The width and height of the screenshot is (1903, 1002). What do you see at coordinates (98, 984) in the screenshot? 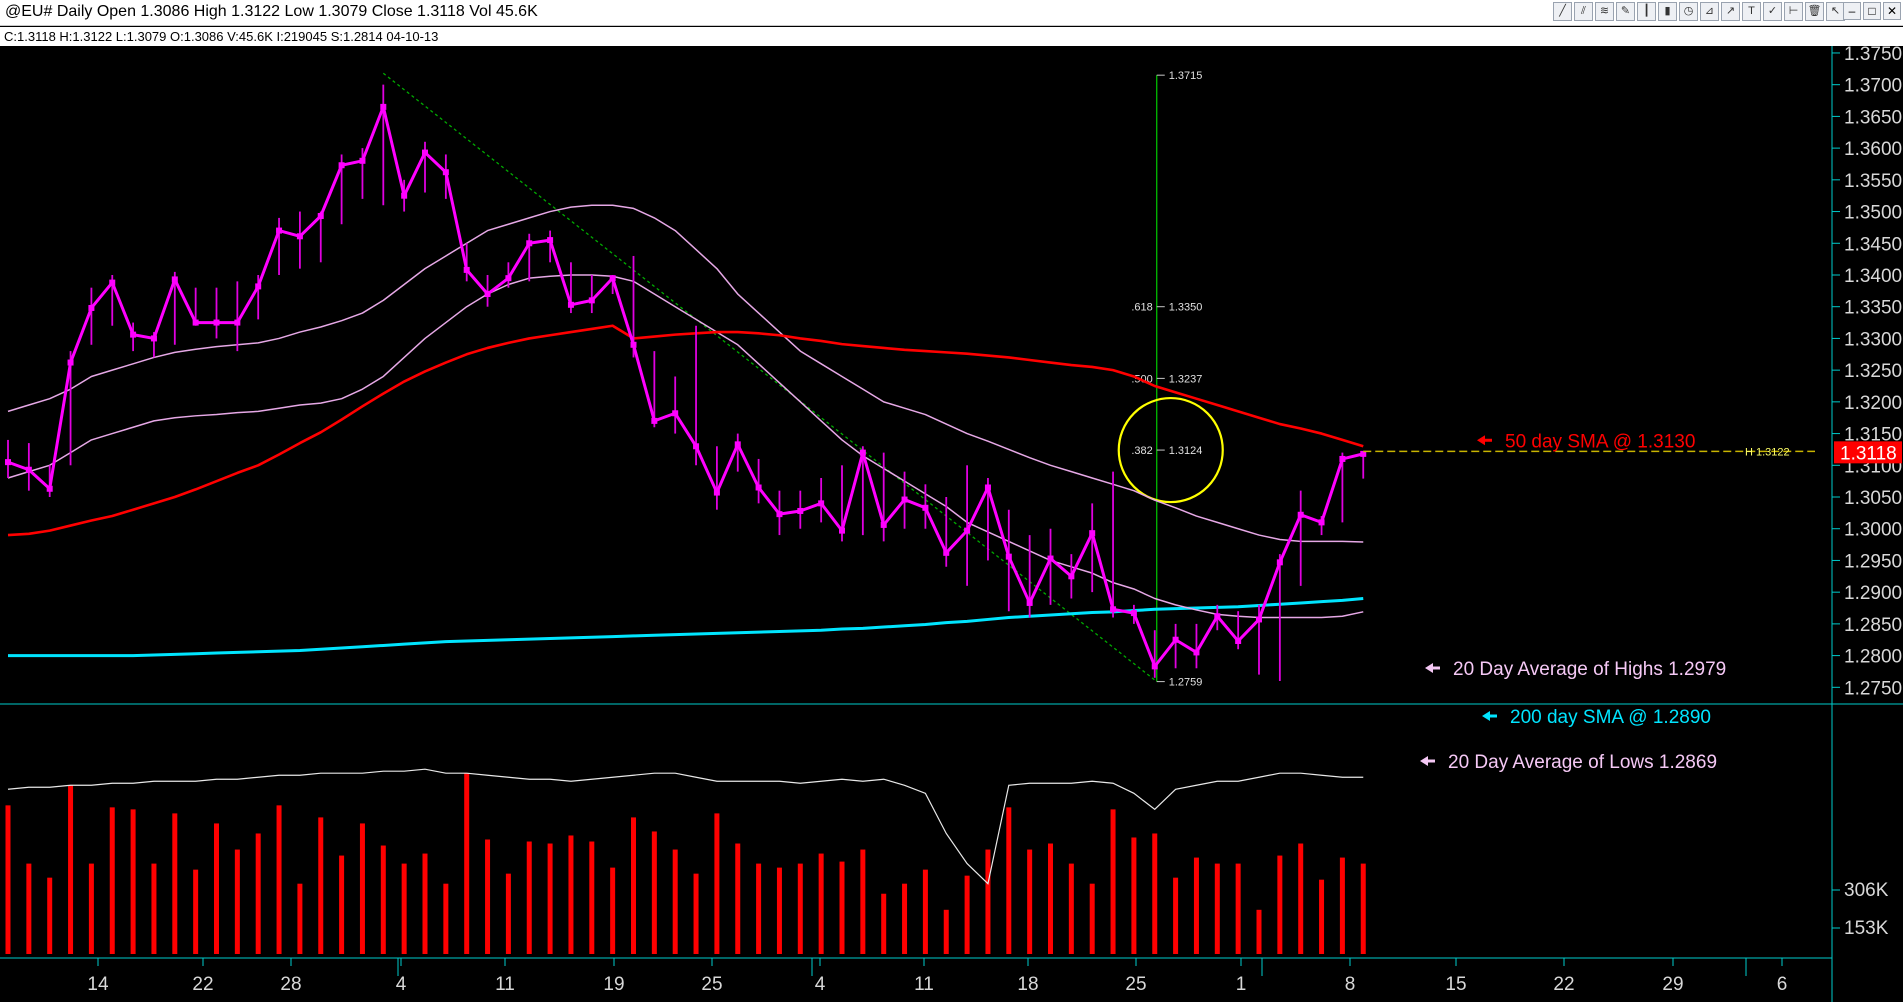
I see `x-tick-label: 14` at bounding box center [98, 984].